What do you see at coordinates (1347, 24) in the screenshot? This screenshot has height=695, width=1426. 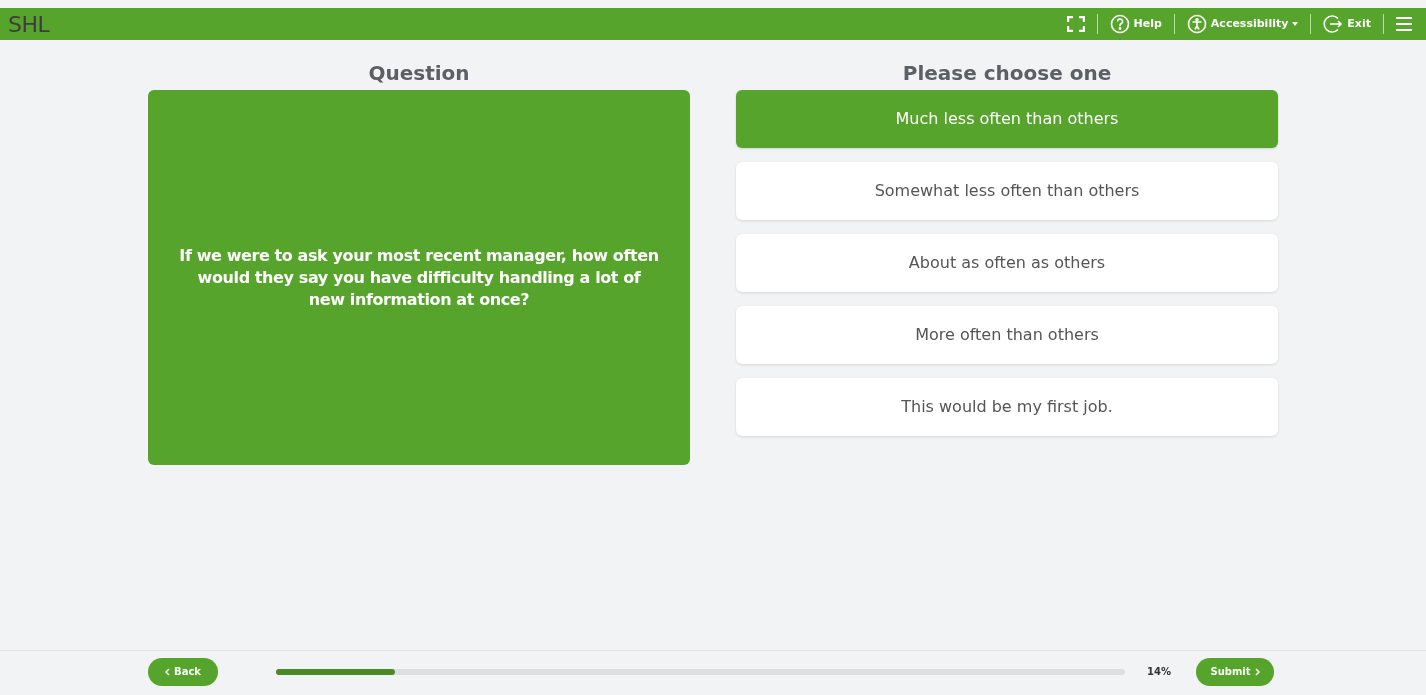 I see `exit-button: Exit` at bounding box center [1347, 24].